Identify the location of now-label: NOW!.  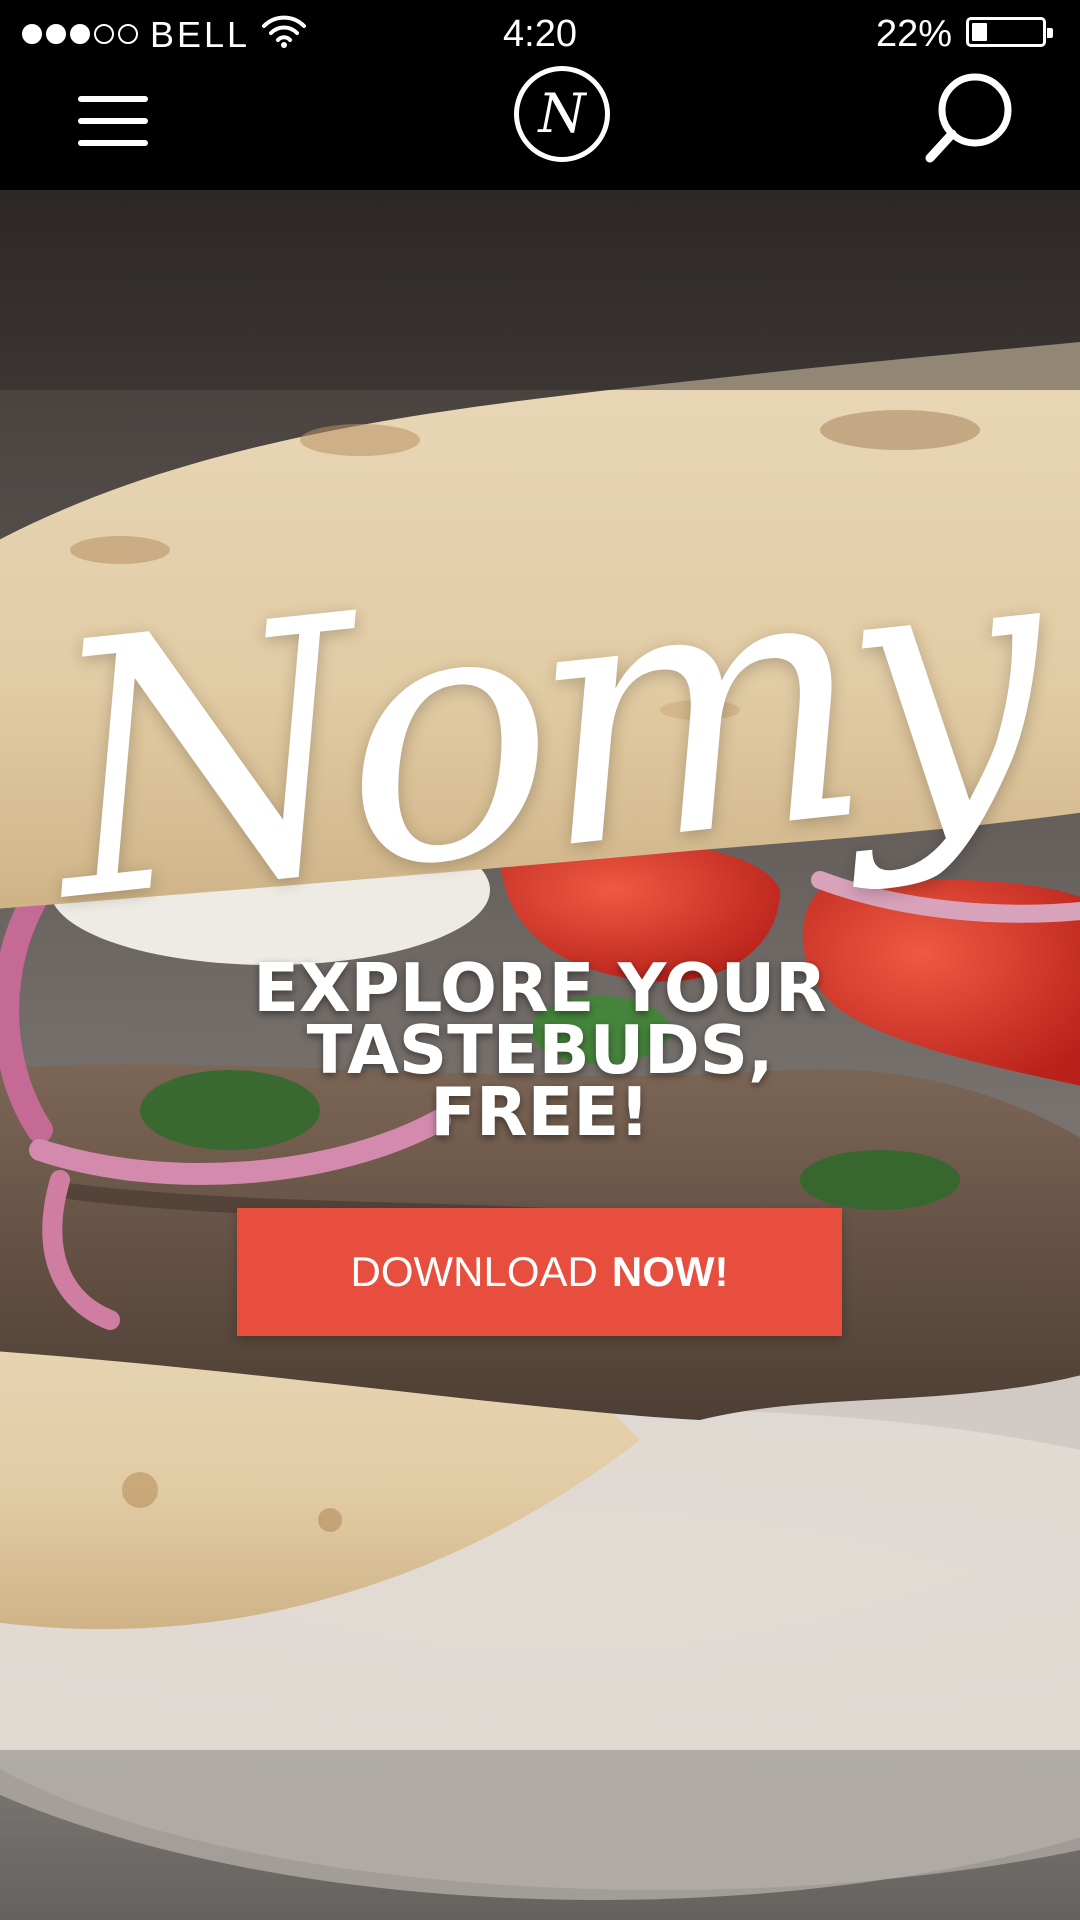
(670, 1271).